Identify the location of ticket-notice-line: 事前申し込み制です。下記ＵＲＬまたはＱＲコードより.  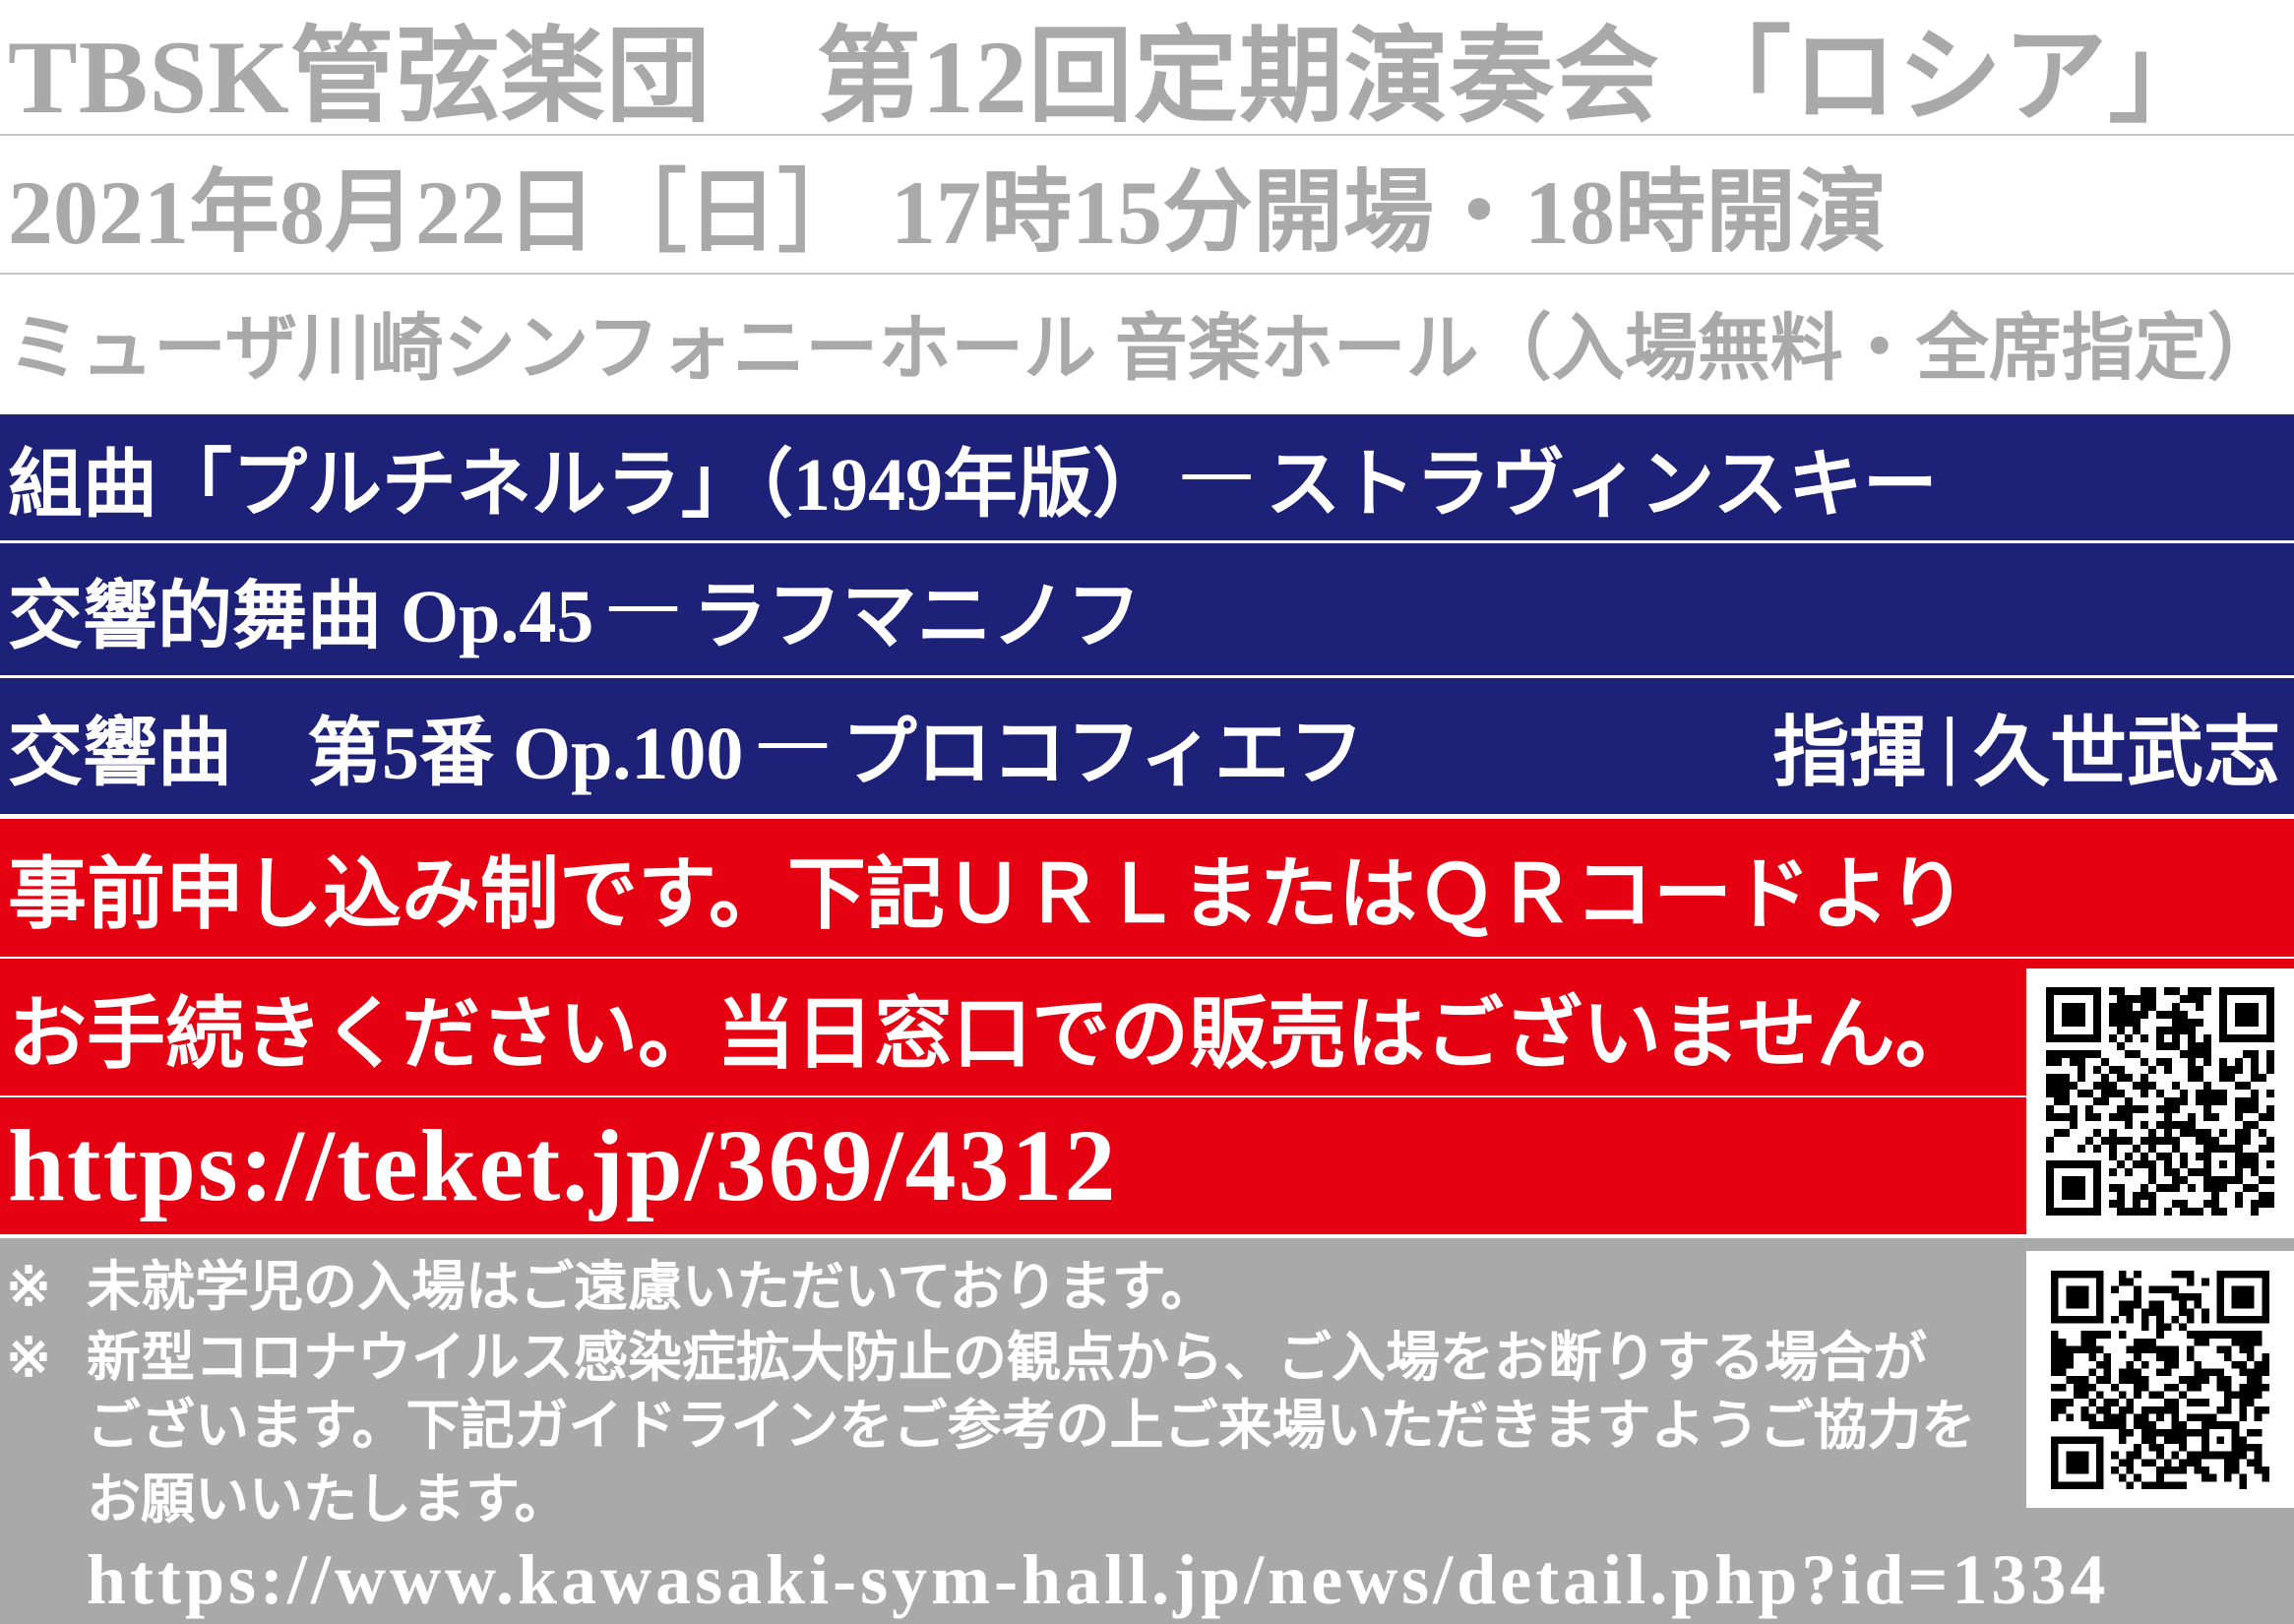
(1147, 888).